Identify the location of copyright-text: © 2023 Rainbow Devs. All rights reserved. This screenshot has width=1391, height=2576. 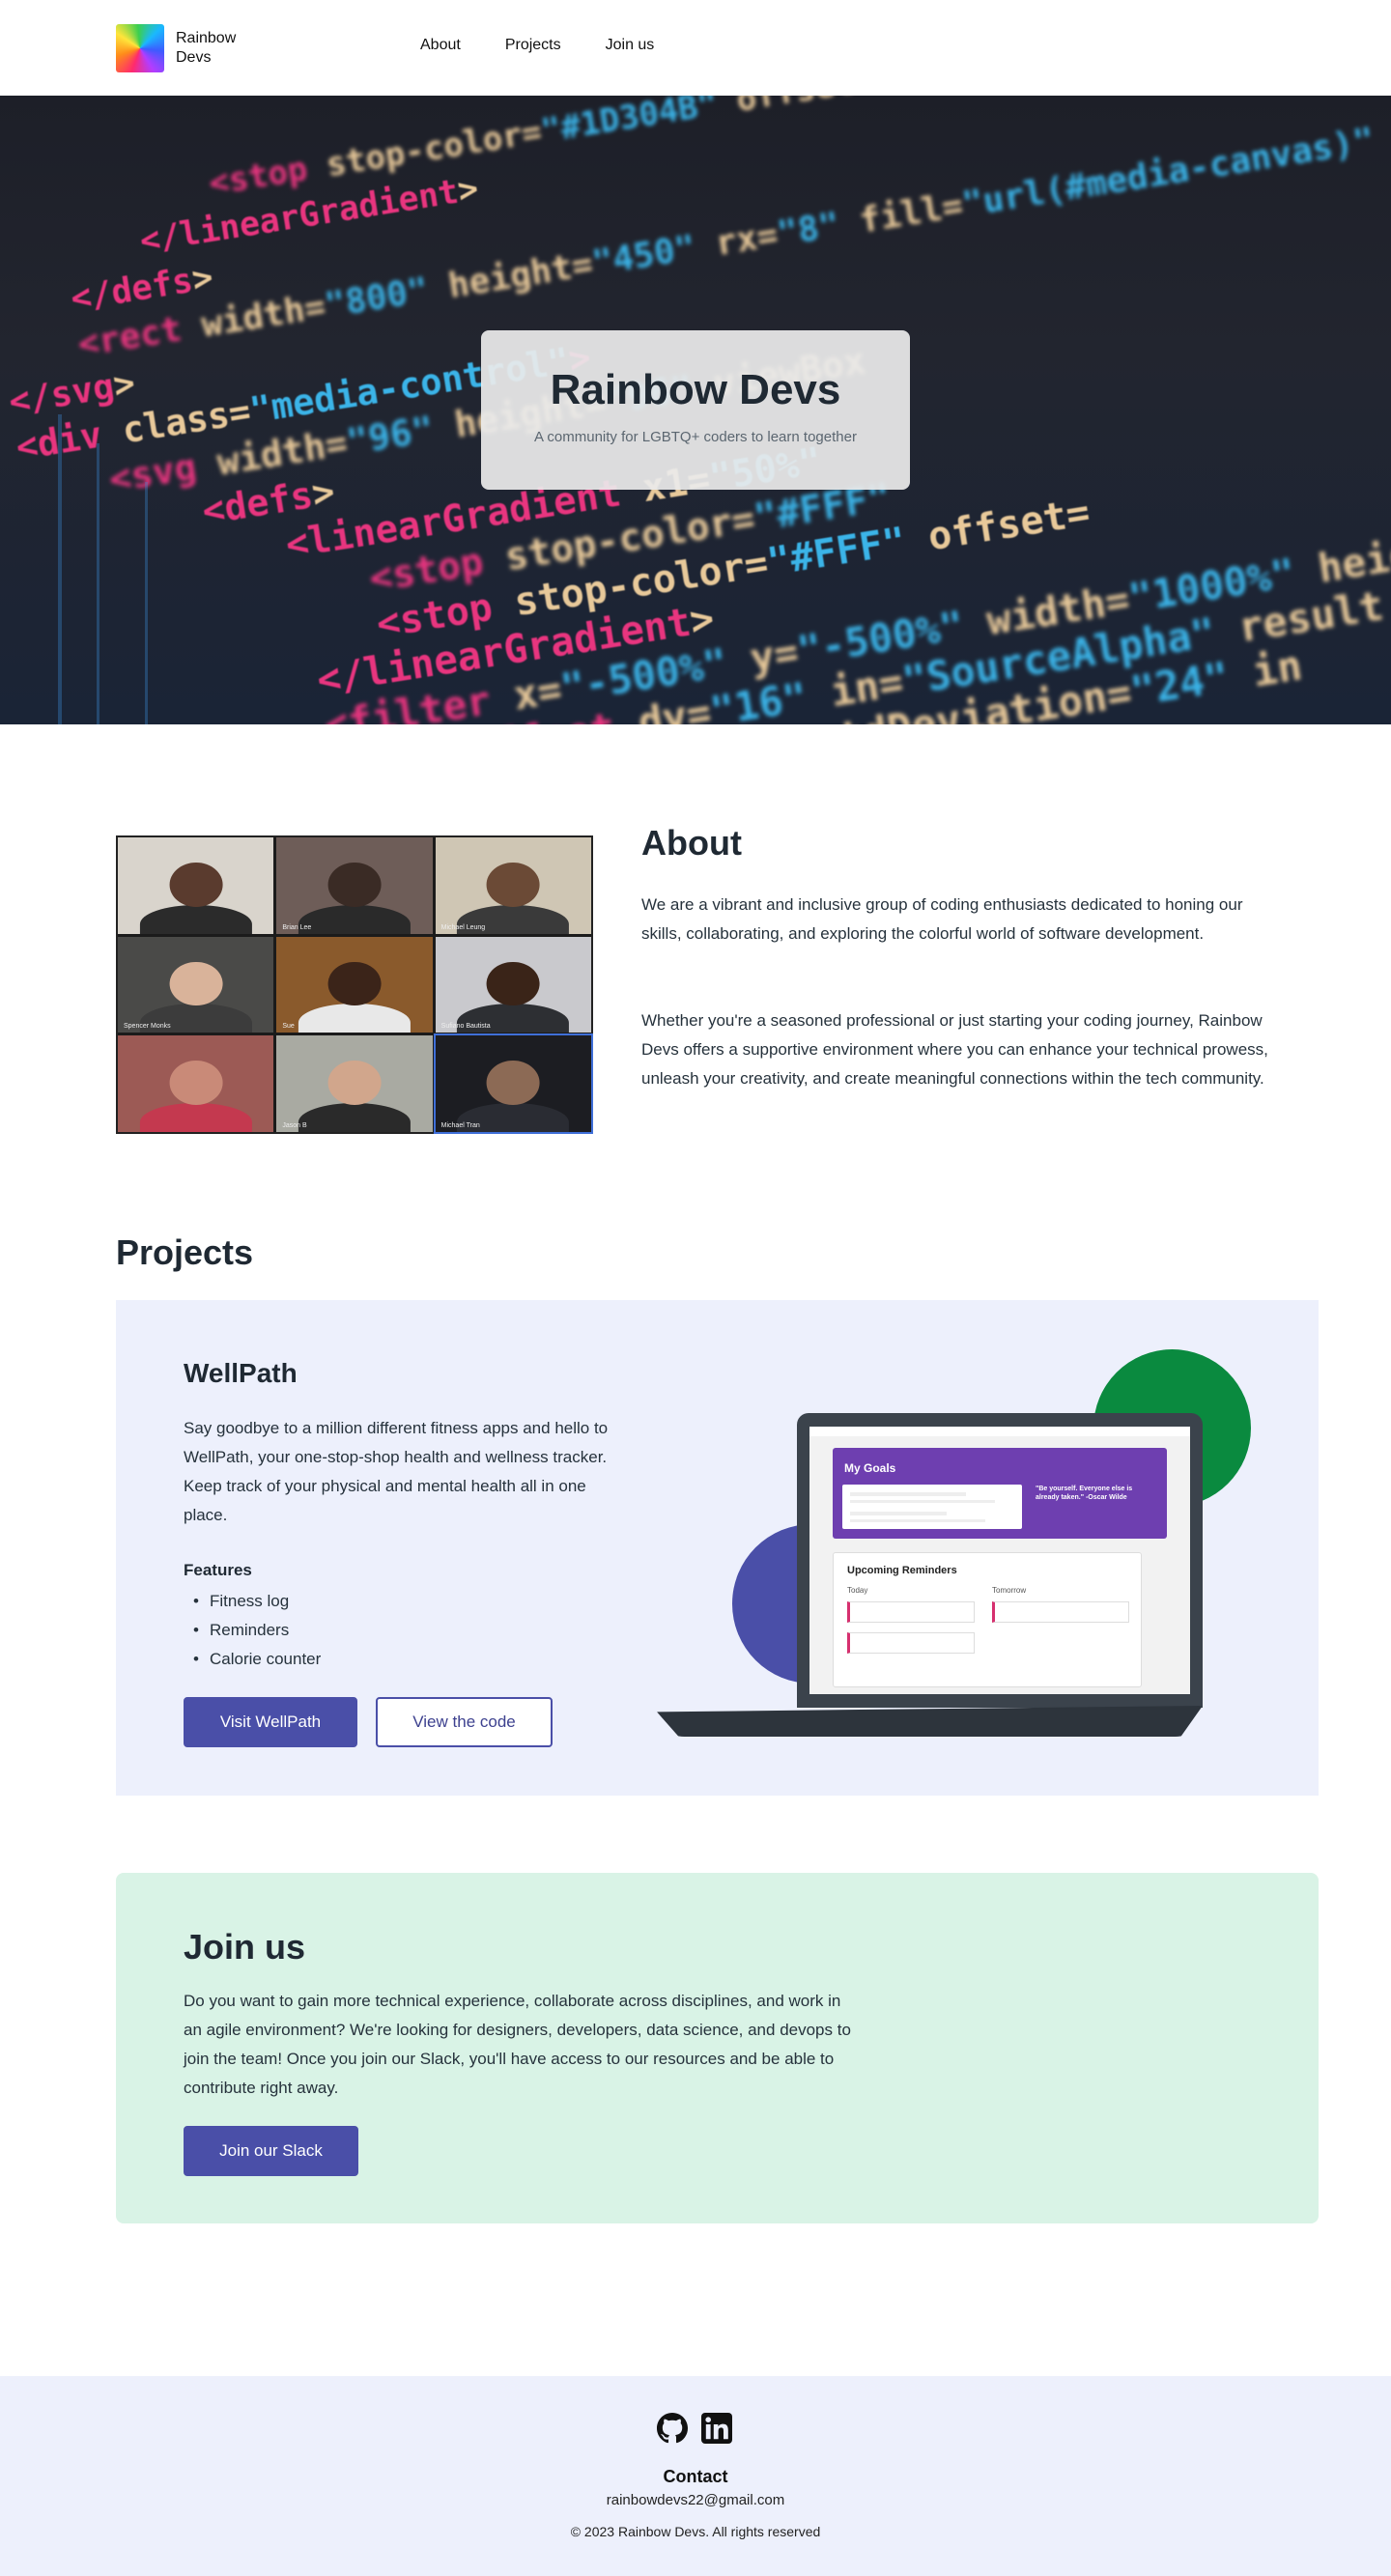
(695, 2531).